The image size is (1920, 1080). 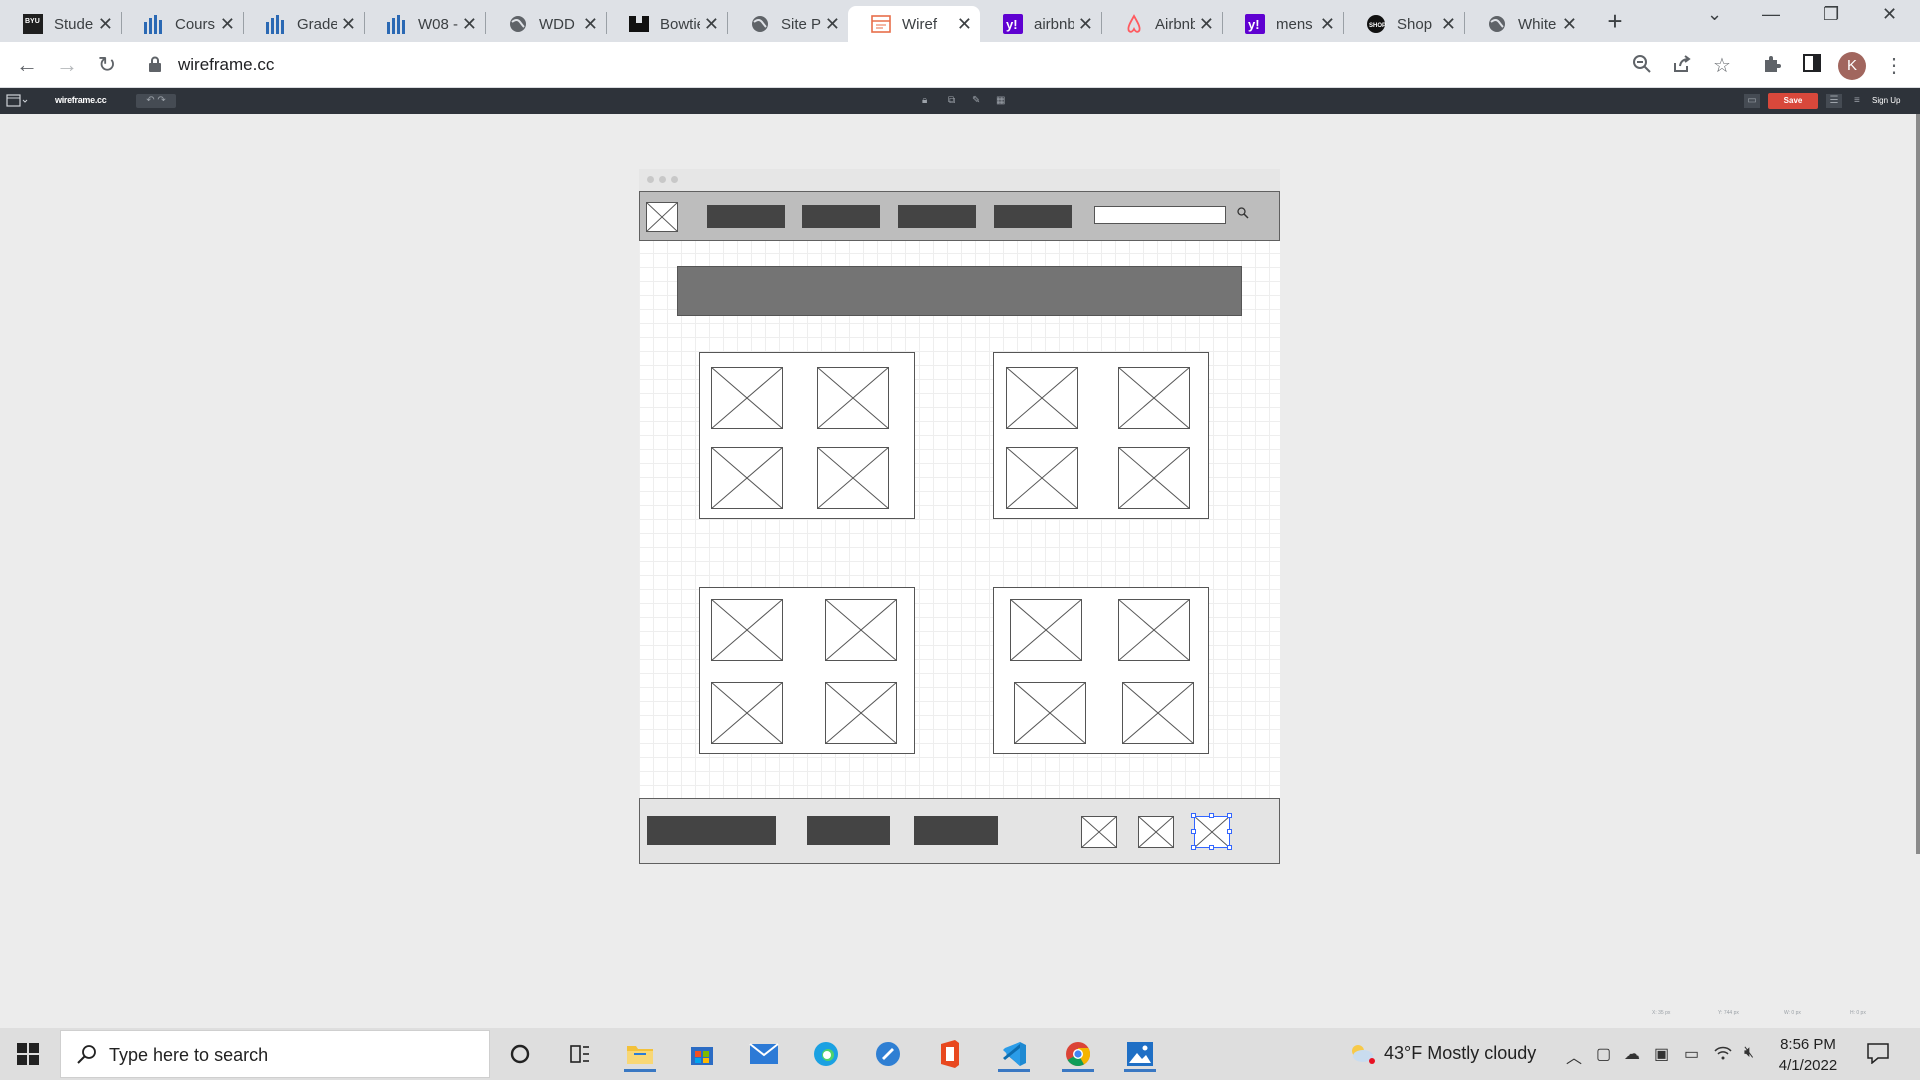 What do you see at coordinates (1878, 1053) in the screenshot?
I see `notification-center-icon` at bounding box center [1878, 1053].